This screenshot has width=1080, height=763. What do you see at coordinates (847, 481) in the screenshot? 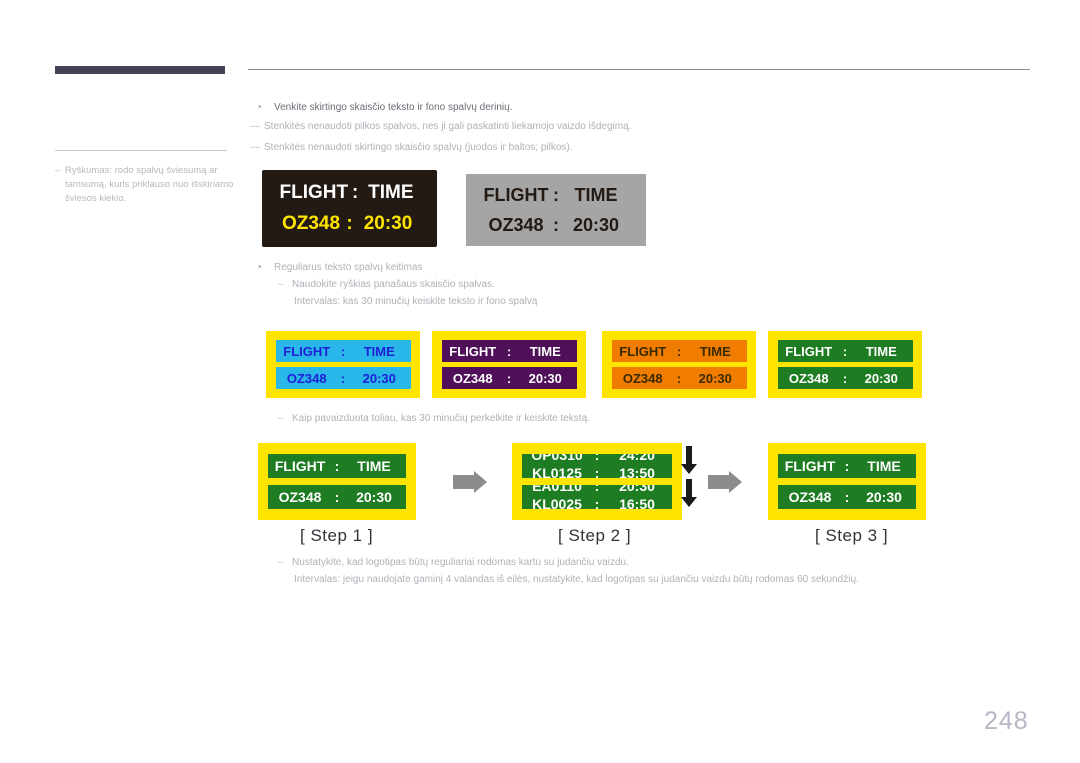
I see `flight-sign-step3: FLIGHT : TIME OZ348 : 20:30` at bounding box center [847, 481].